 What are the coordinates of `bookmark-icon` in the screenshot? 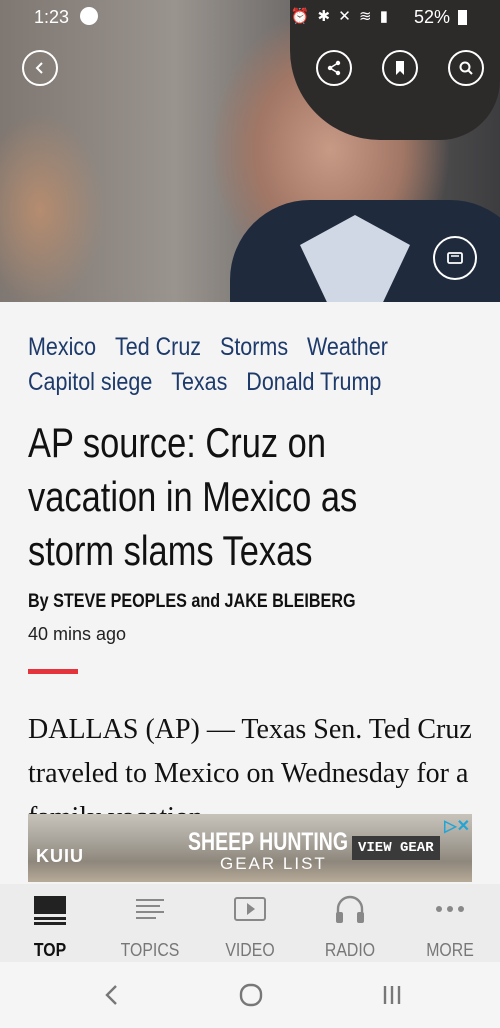 It's located at (400, 68).